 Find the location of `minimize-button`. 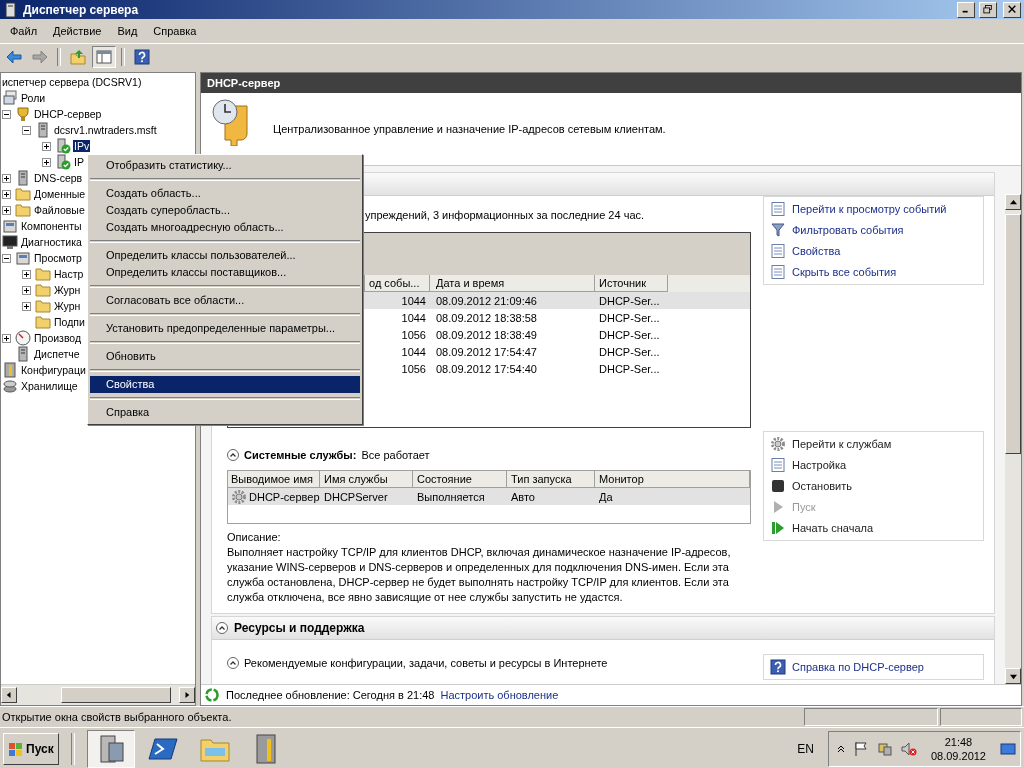

minimize-button is located at coordinates (966, 9).